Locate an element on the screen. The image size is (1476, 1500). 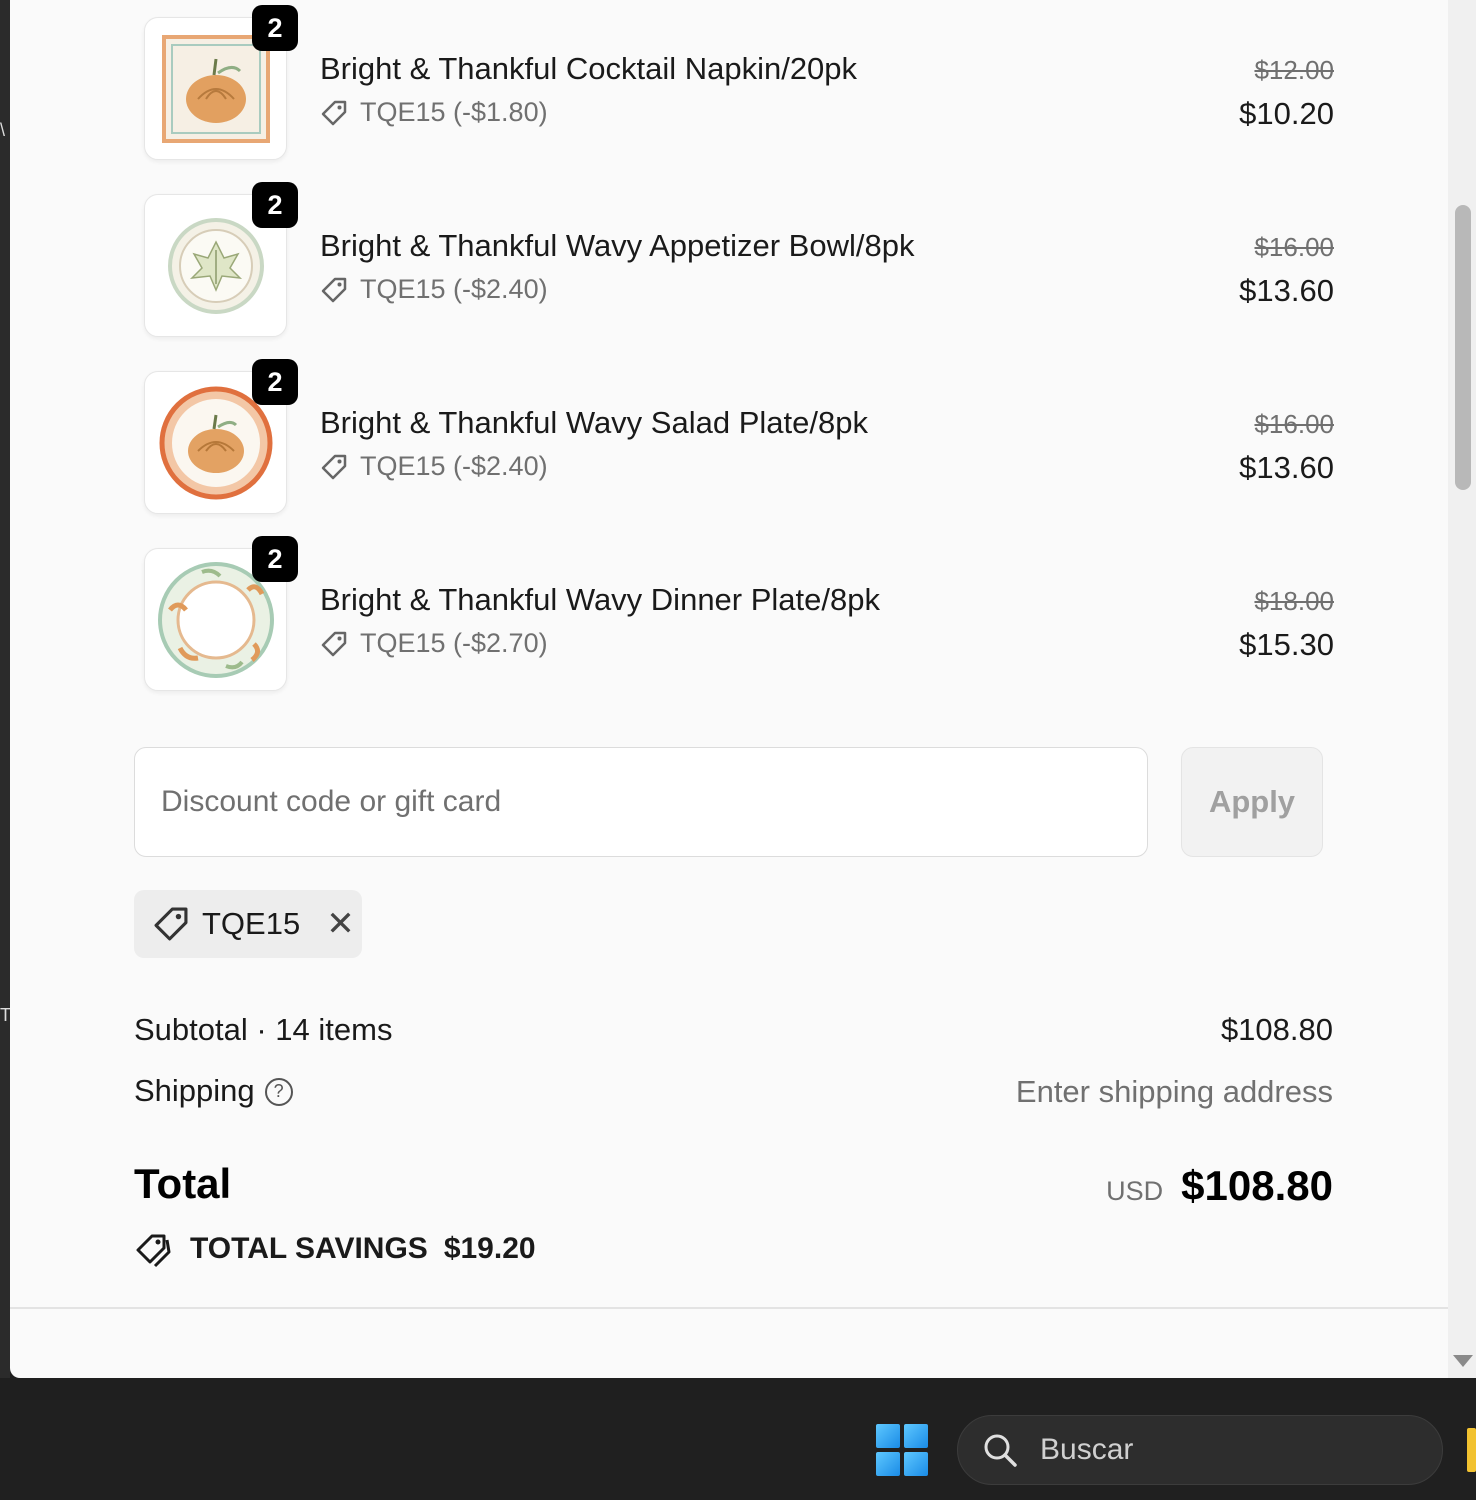
item-discount: TQE15 (-$1.80) is located at coordinates (434, 112).